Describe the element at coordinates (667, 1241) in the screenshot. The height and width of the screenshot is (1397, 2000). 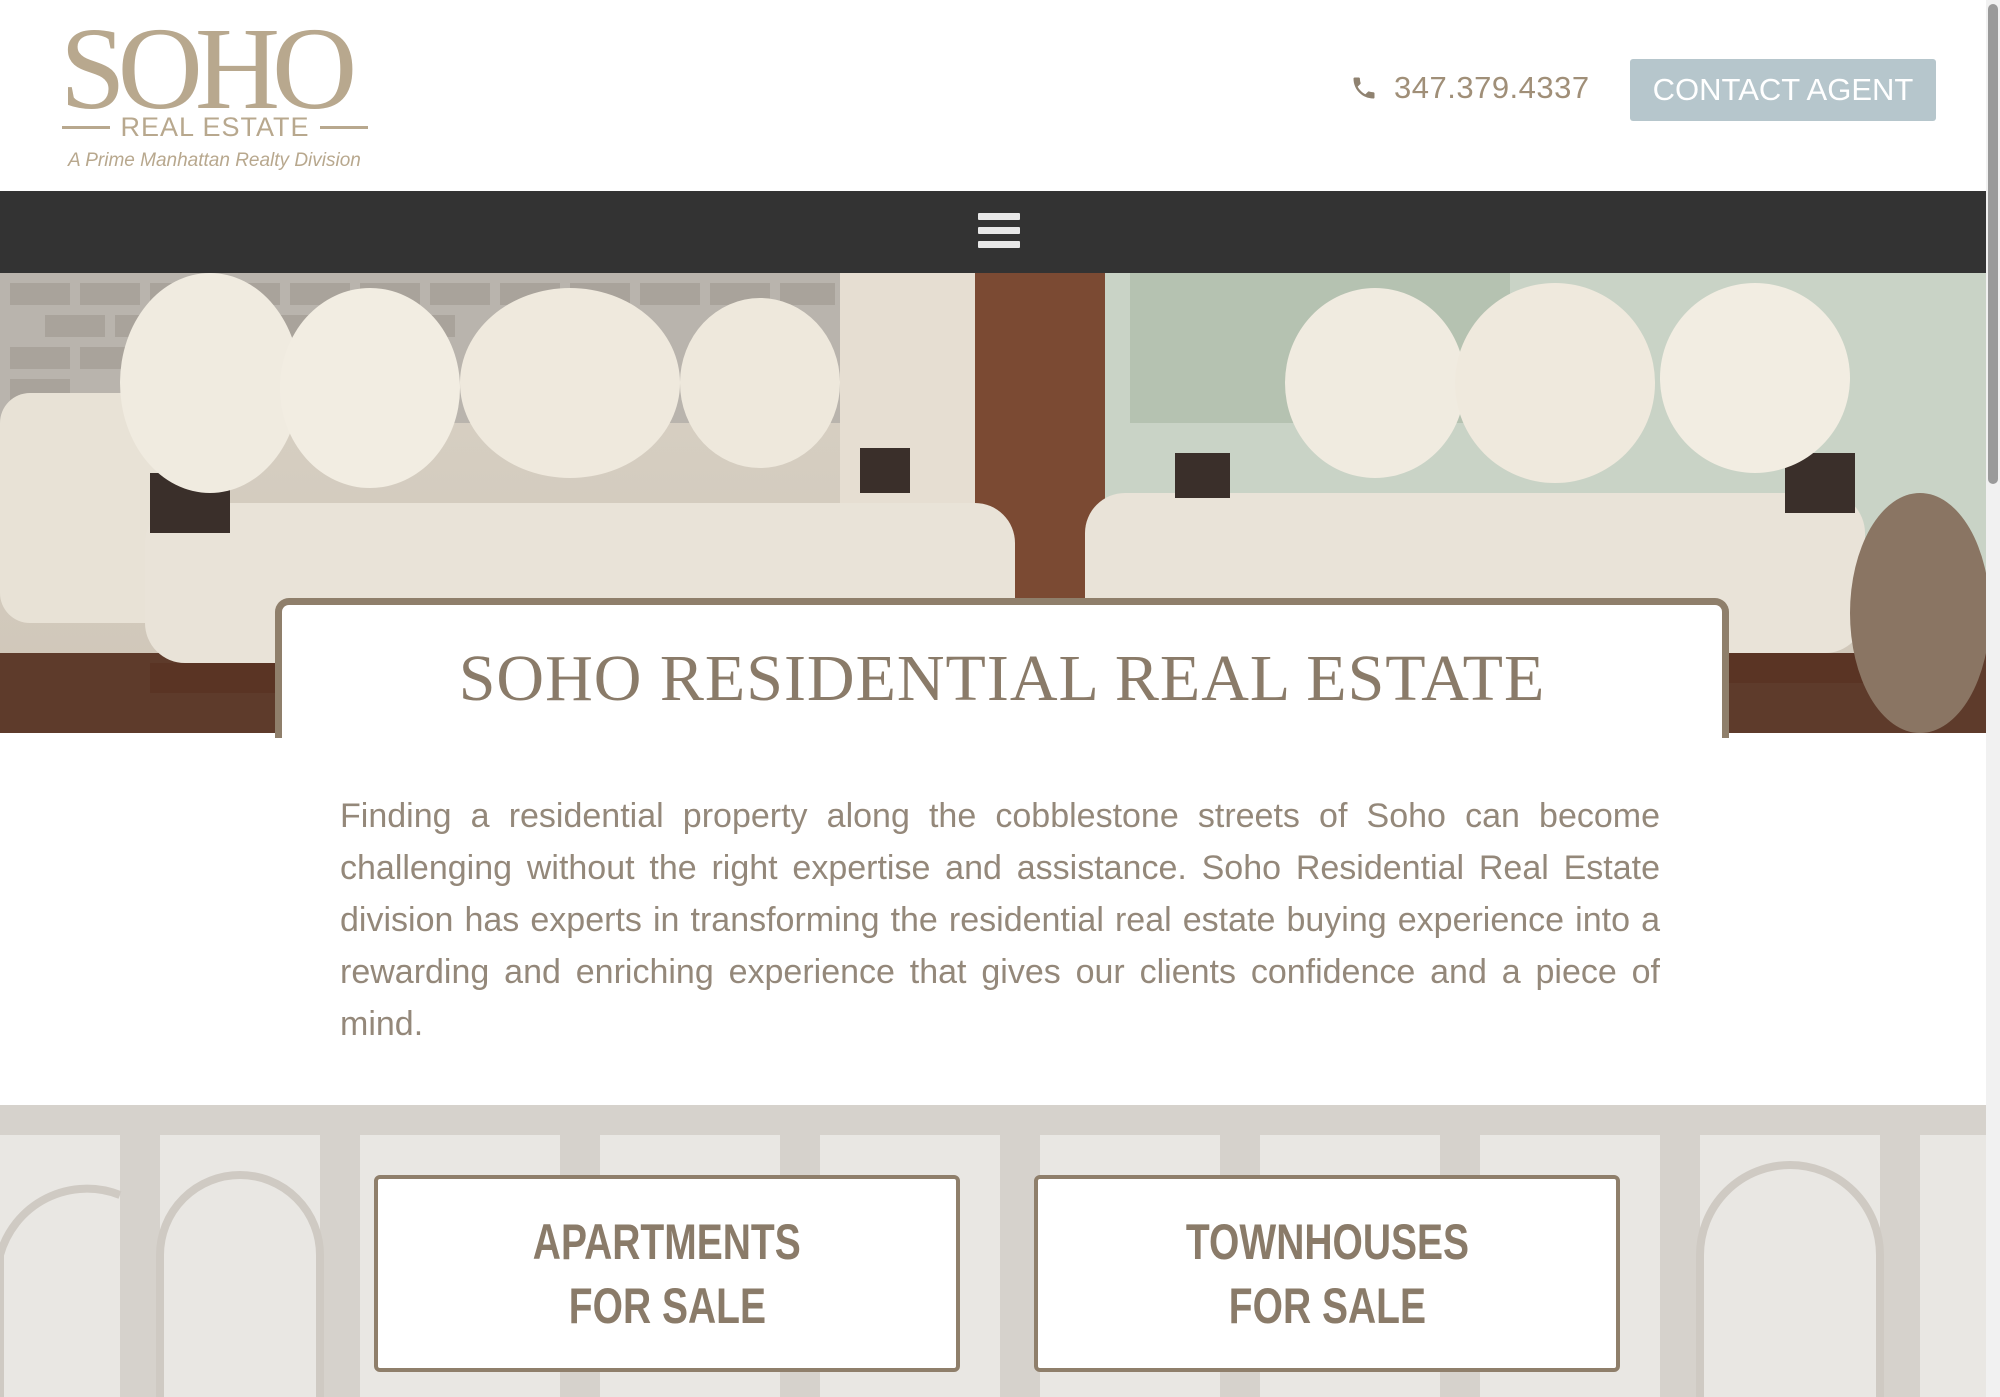
I see `category-label-line1: APARTMENTS` at that location.